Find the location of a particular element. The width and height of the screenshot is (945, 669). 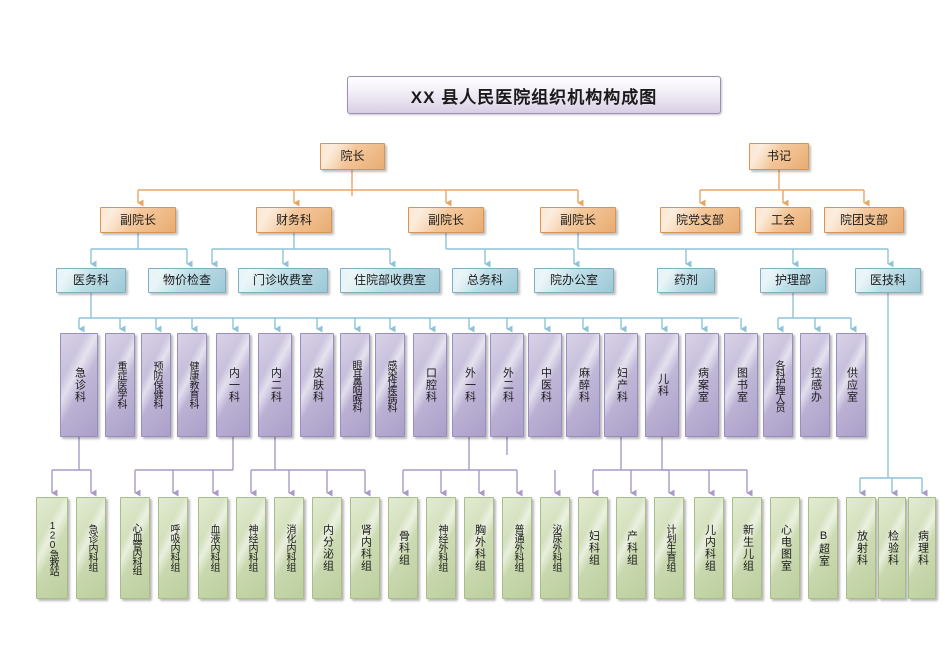

org-node-yaoji: 药剂 is located at coordinates (686, 280).